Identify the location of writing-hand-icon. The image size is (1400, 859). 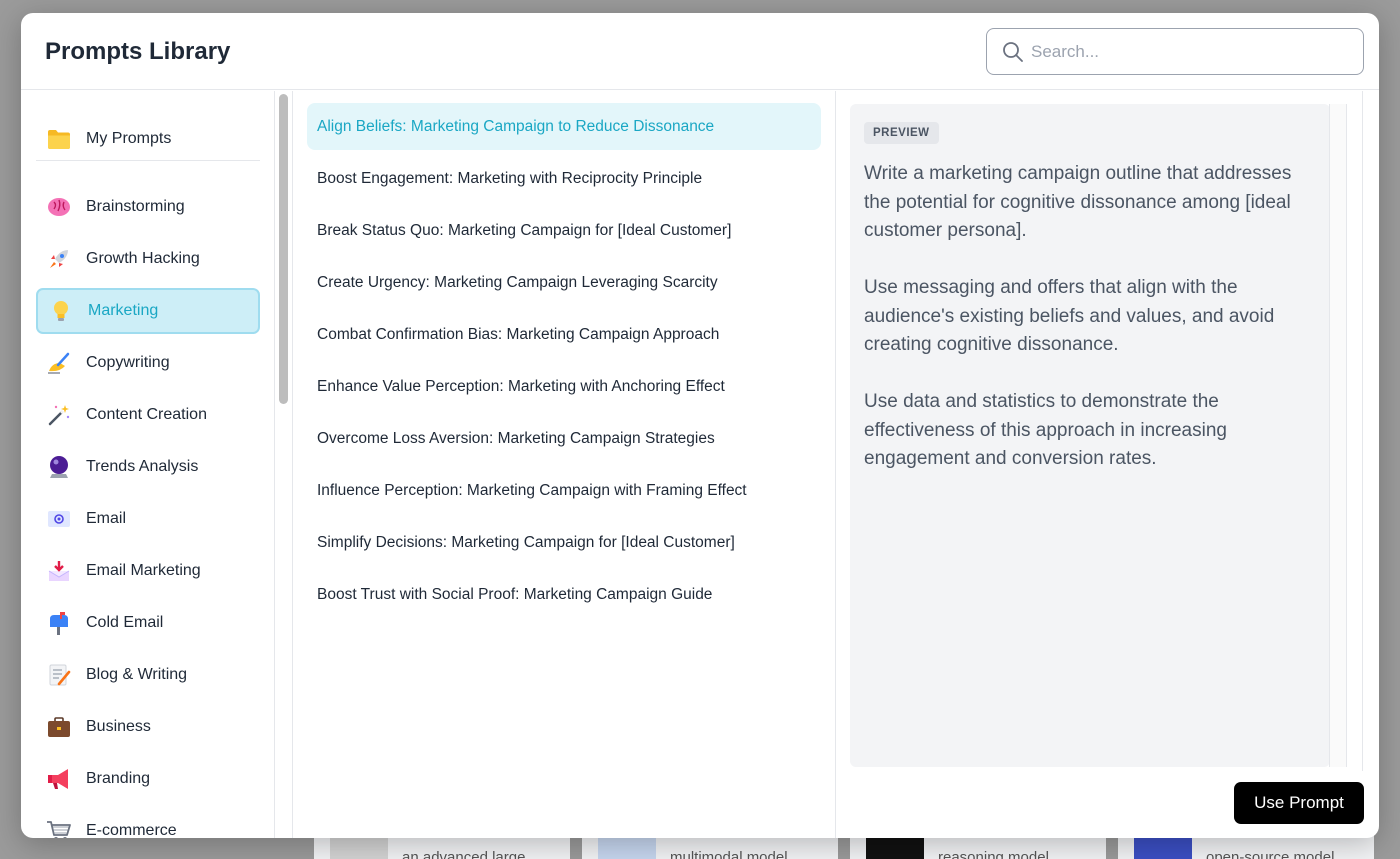
(59, 363).